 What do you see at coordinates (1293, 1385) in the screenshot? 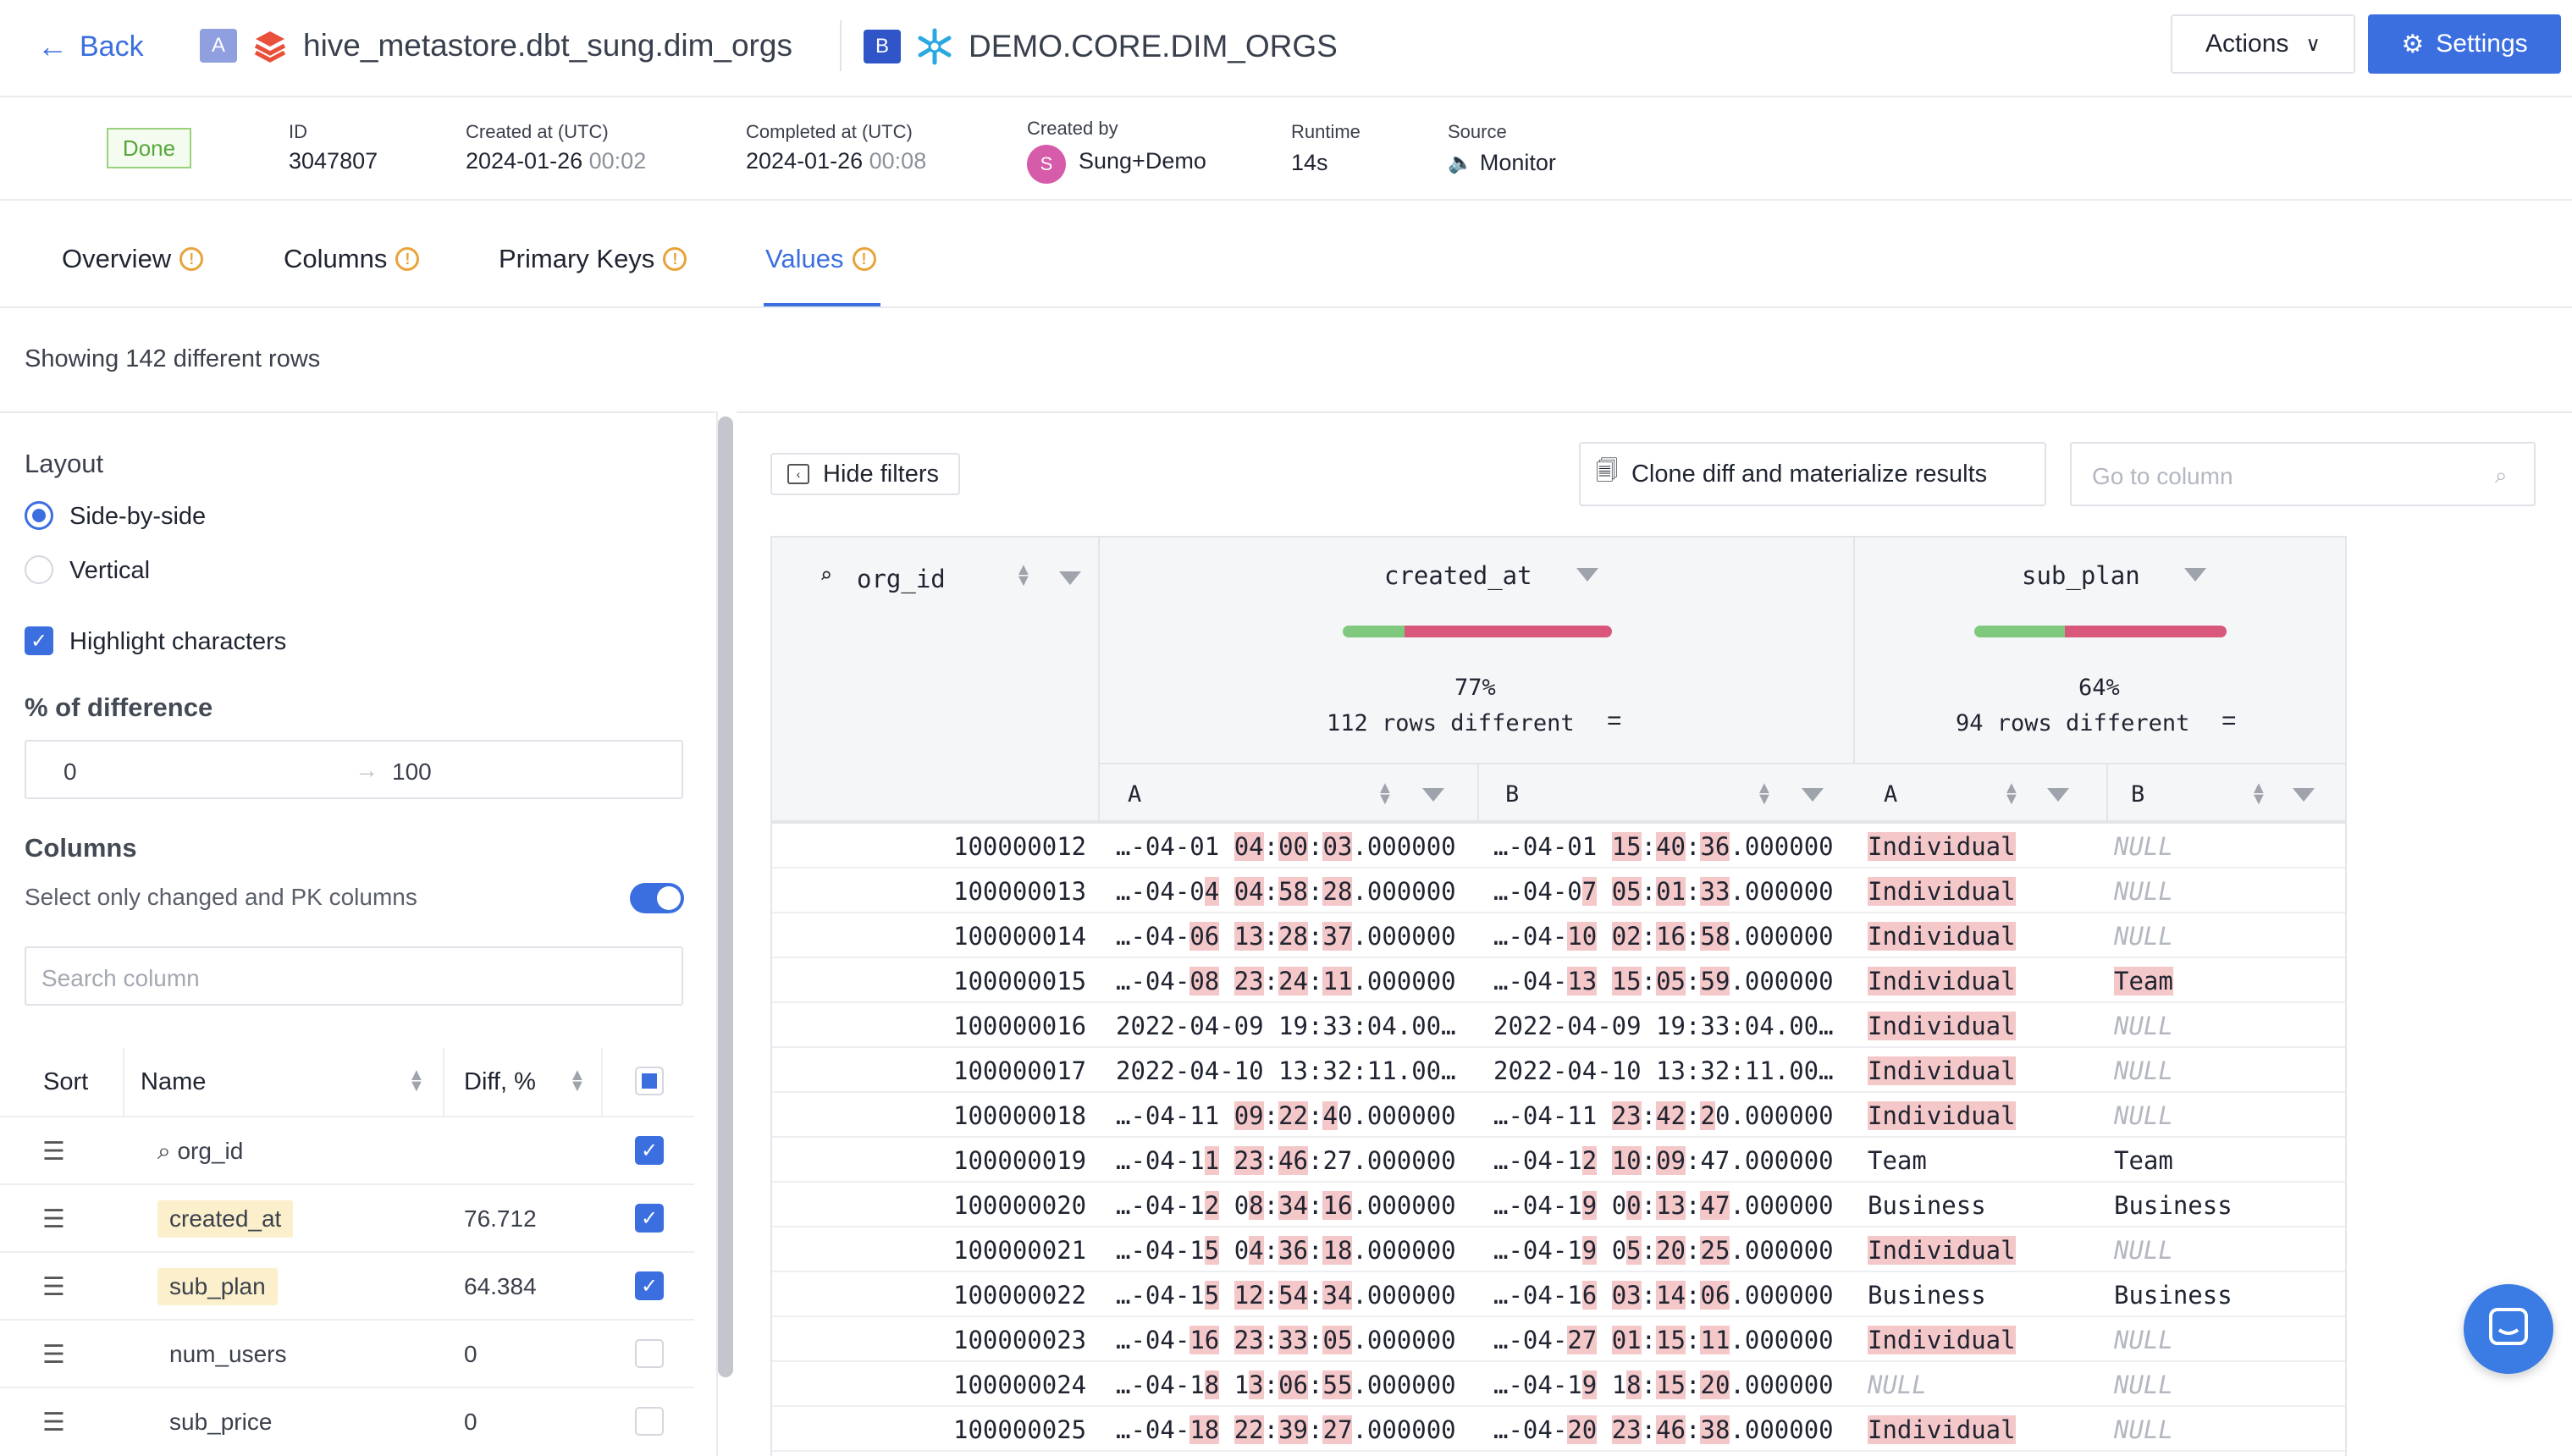
I see `diff-highlight: 06` at bounding box center [1293, 1385].